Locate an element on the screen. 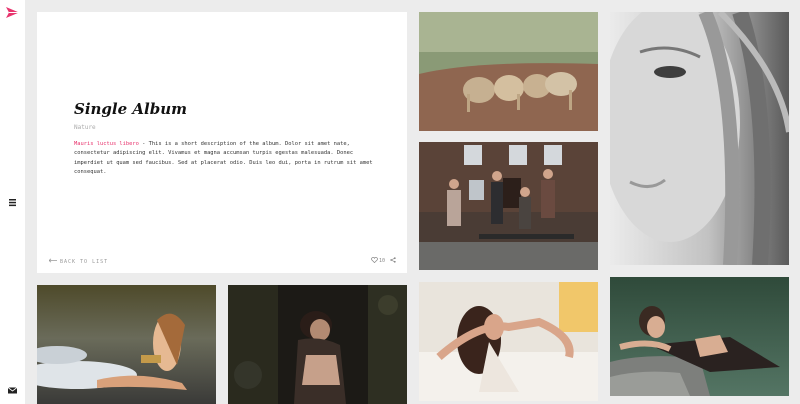  photo-woman-on-beach is located at coordinates (126, 344).